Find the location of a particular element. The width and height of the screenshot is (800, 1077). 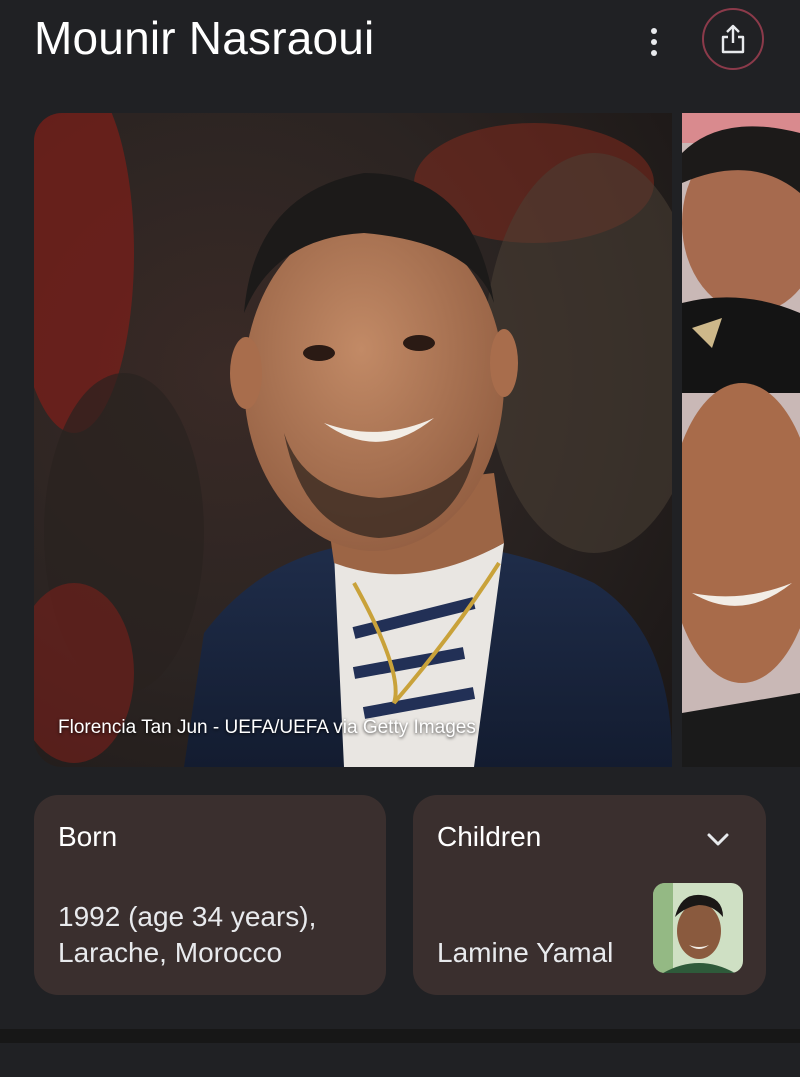

more-vert-icon is located at coordinates (654, 42).